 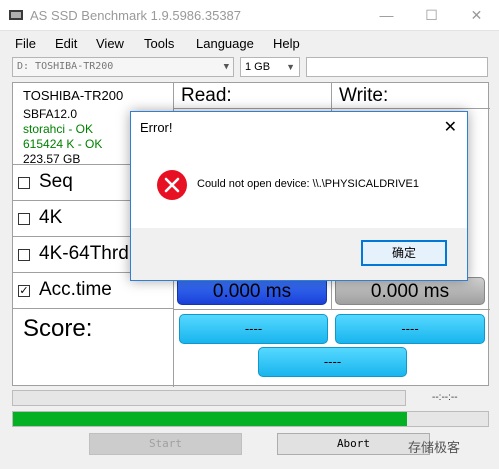 What do you see at coordinates (25, 43) in the screenshot?
I see `menu-file: File` at bounding box center [25, 43].